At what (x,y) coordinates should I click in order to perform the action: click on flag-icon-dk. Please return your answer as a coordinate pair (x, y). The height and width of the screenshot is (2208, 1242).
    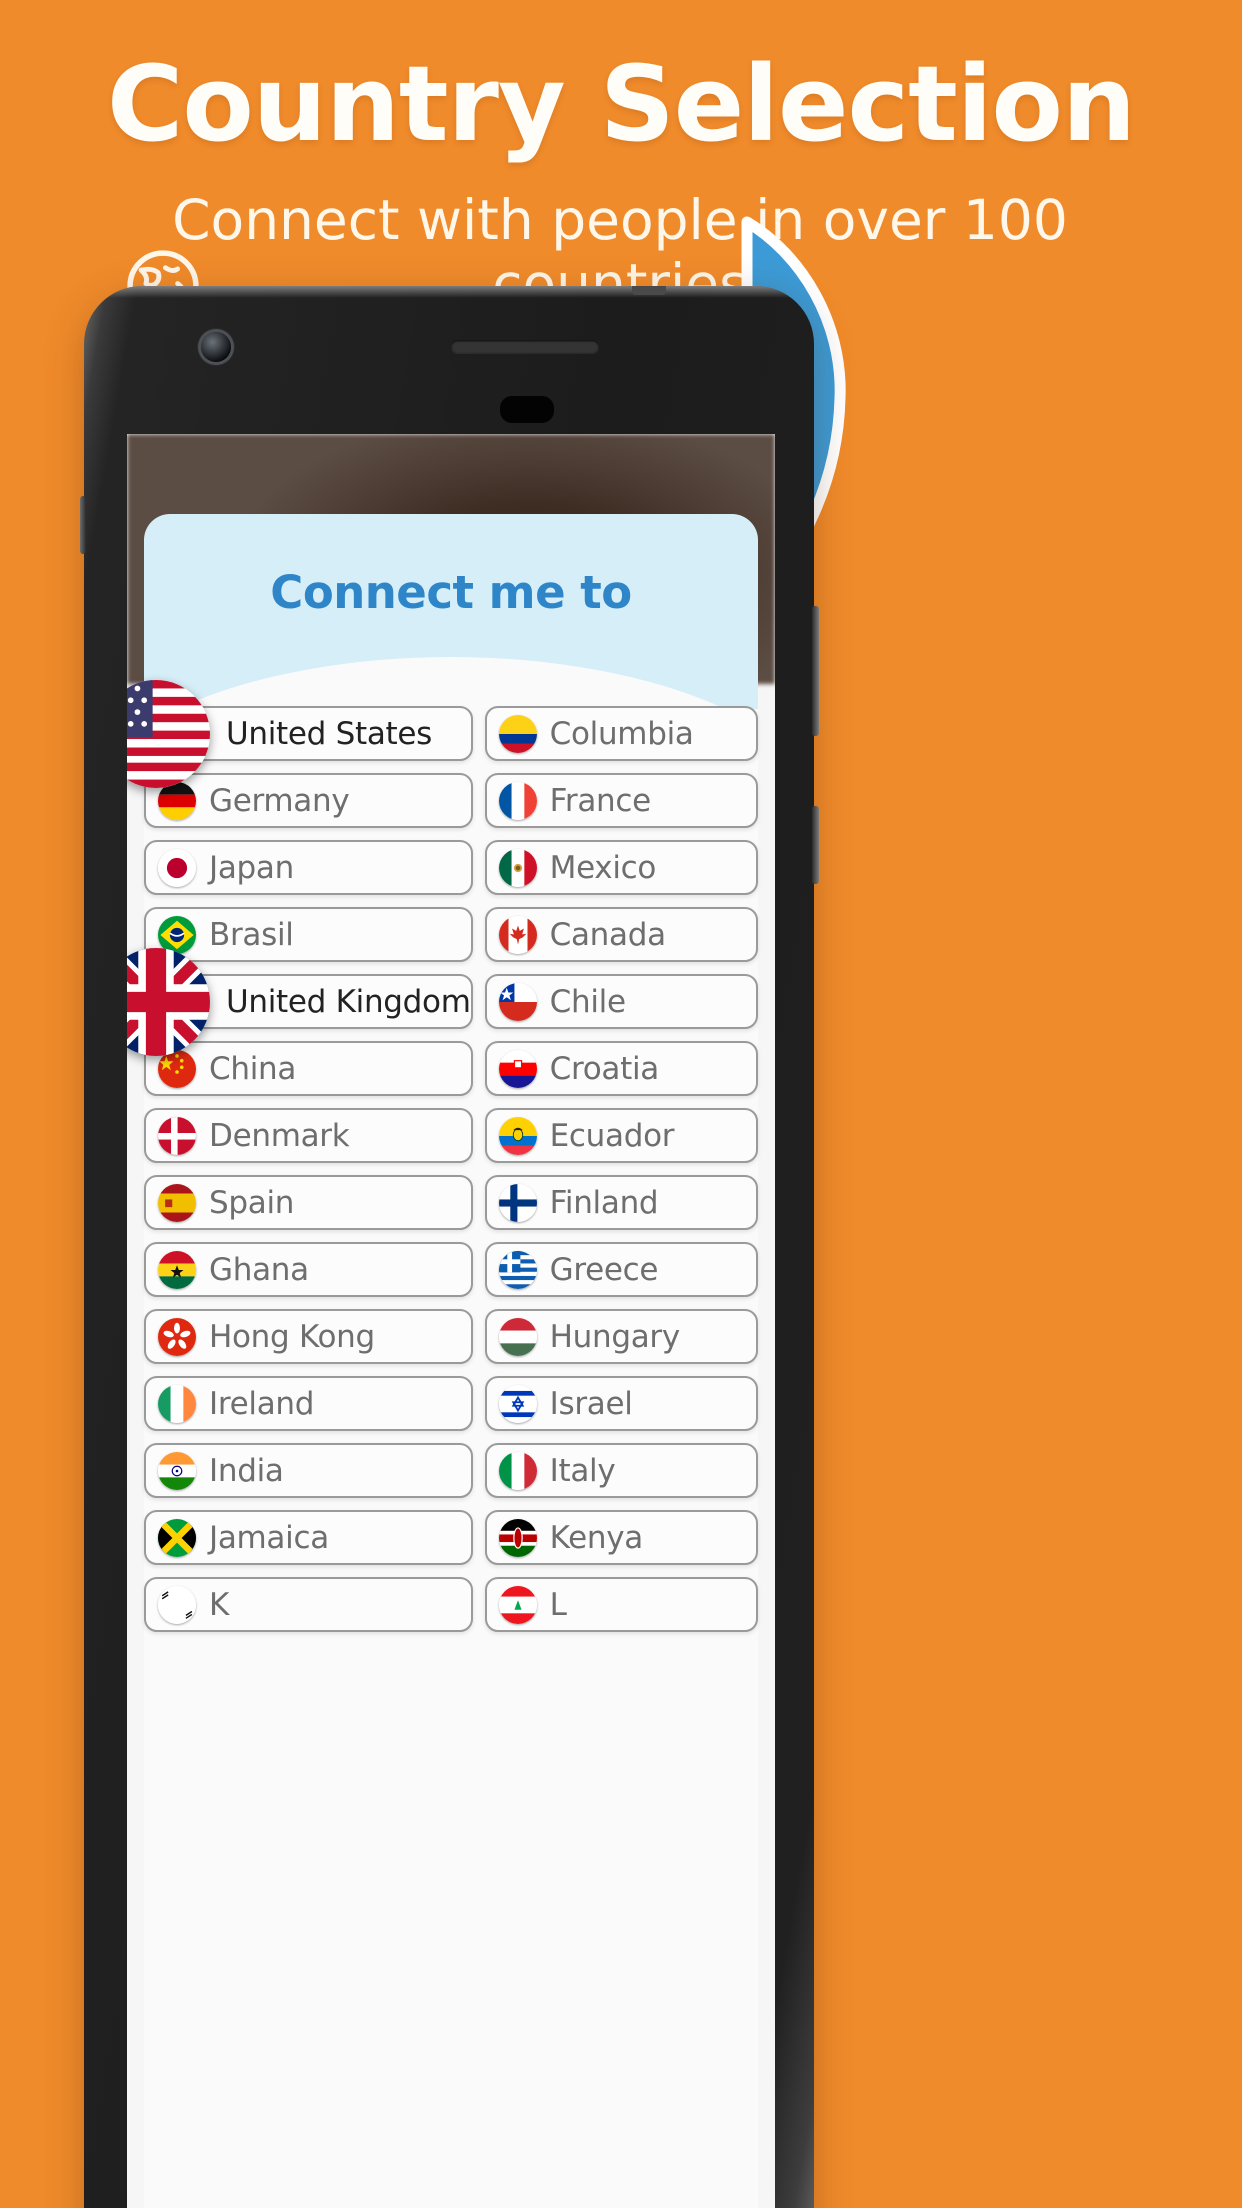
    Looking at the image, I should click on (177, 1135).